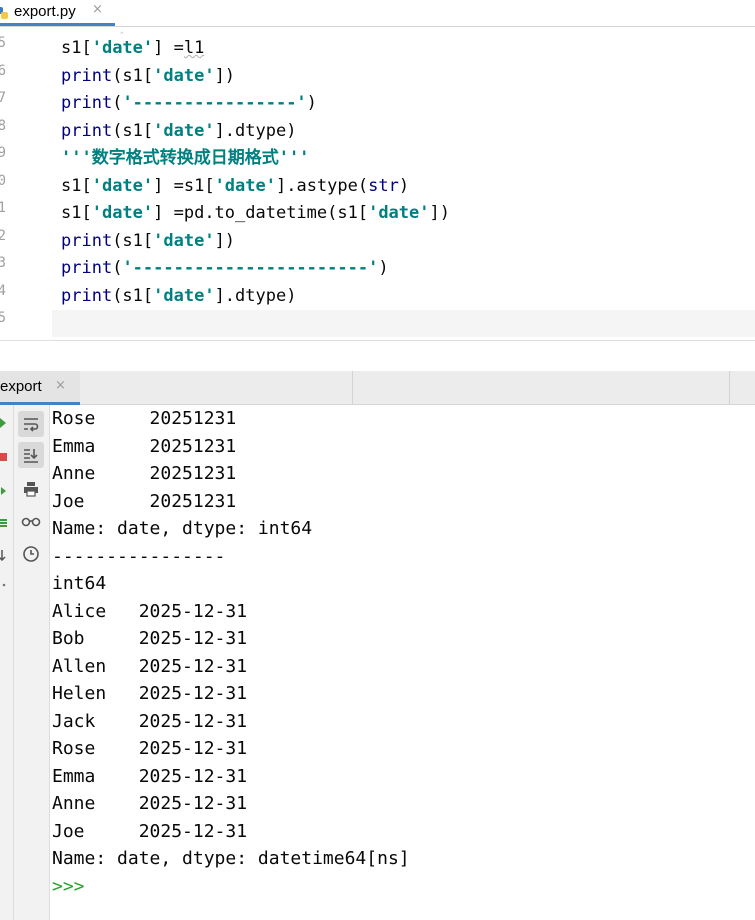 The width and height of the screenshot is (755, 920). I want to click on console-line: Emma 2025-12-31, so click(150, 776).